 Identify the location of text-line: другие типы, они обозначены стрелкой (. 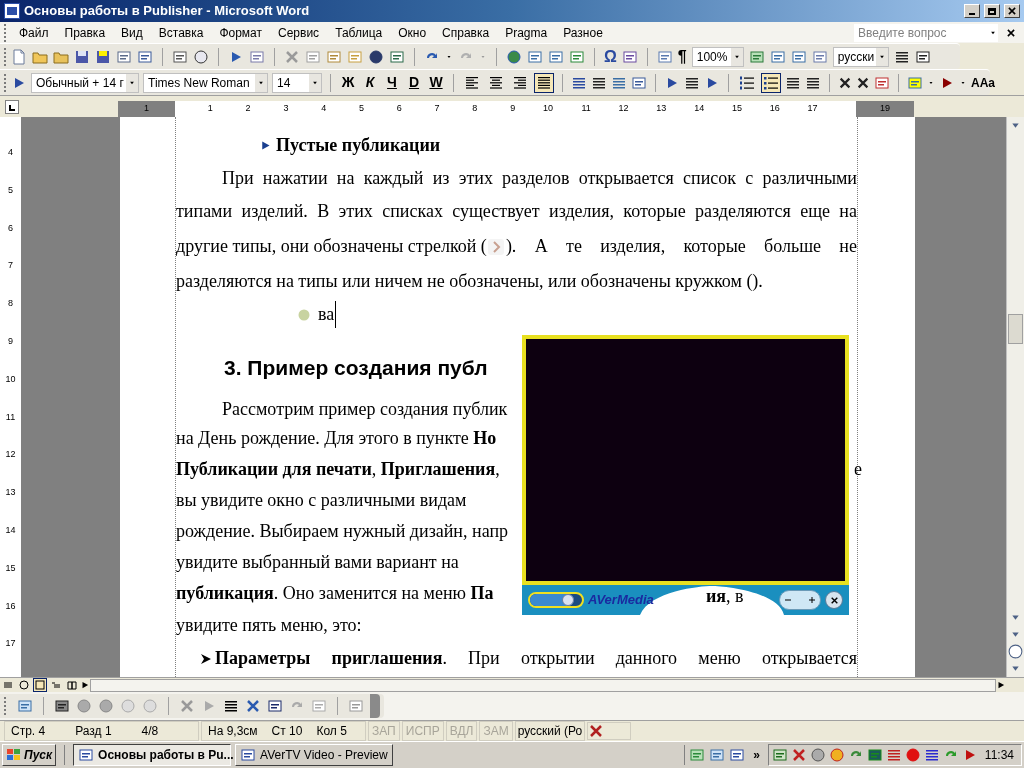
(331, 246).